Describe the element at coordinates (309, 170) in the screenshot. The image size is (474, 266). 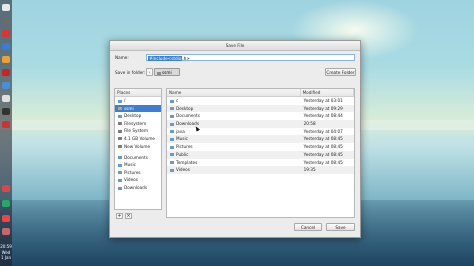
I see `file-modified: 19:35` at that location.